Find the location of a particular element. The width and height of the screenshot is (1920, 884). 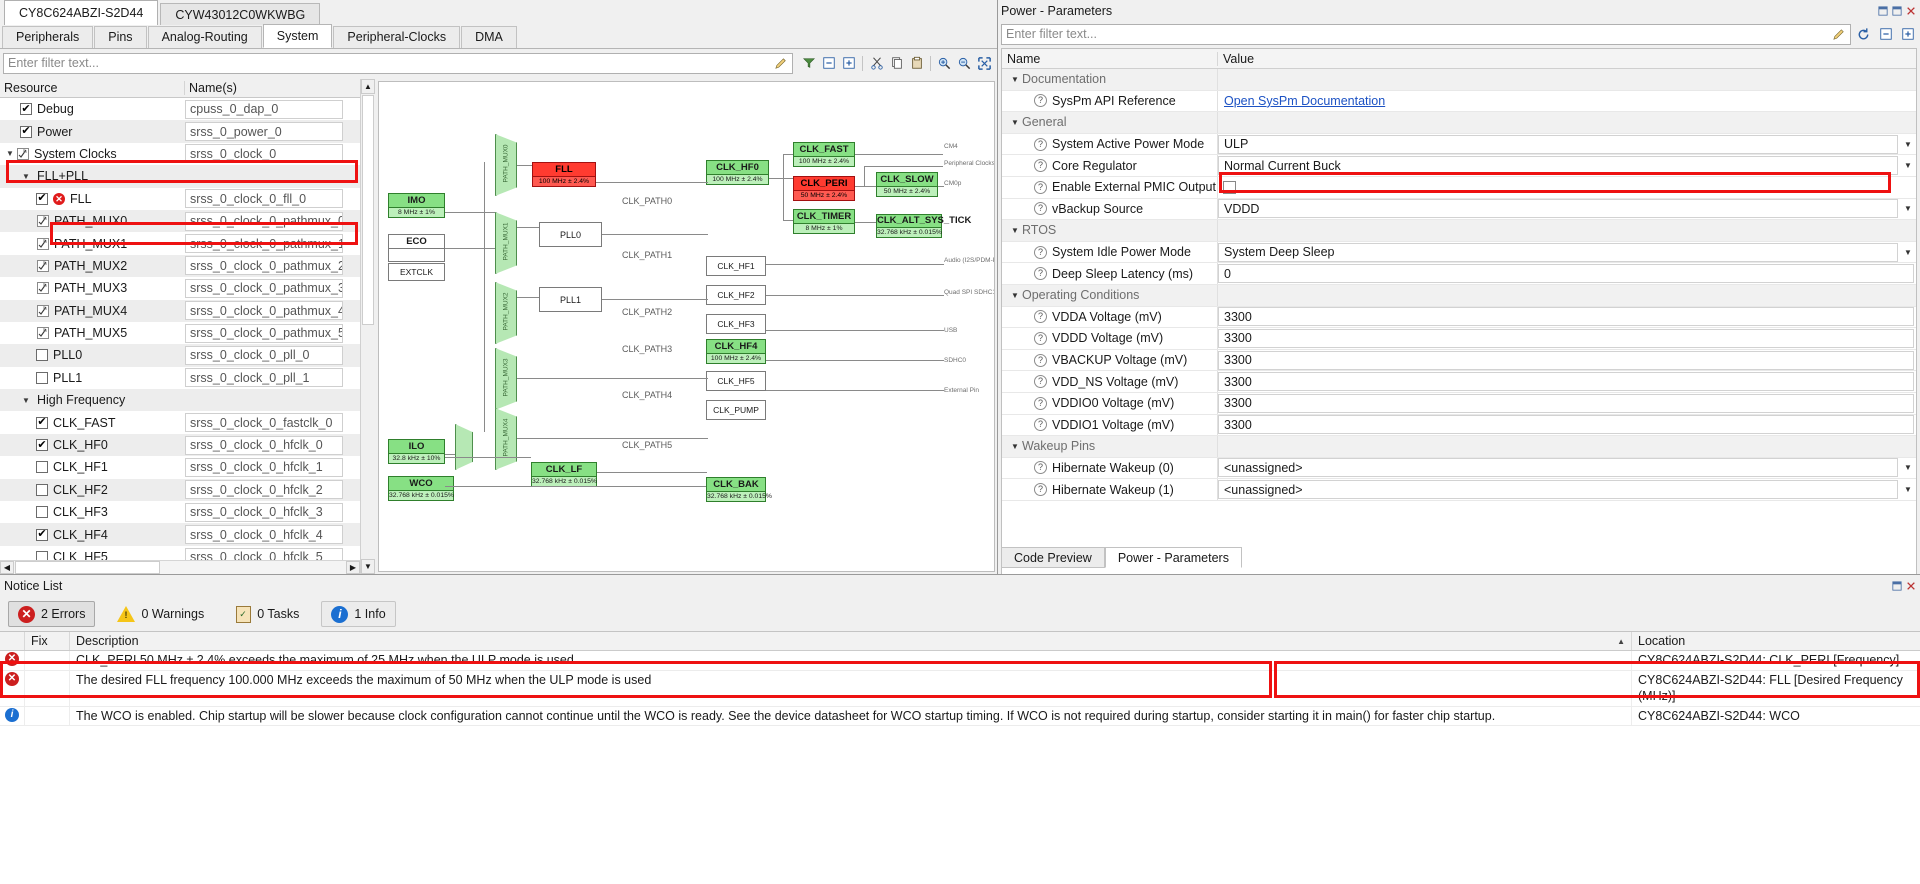

tree-row: CLK_HF3 srss_0_clock_0_hfclk_3 is located at coordinates (180, 512).